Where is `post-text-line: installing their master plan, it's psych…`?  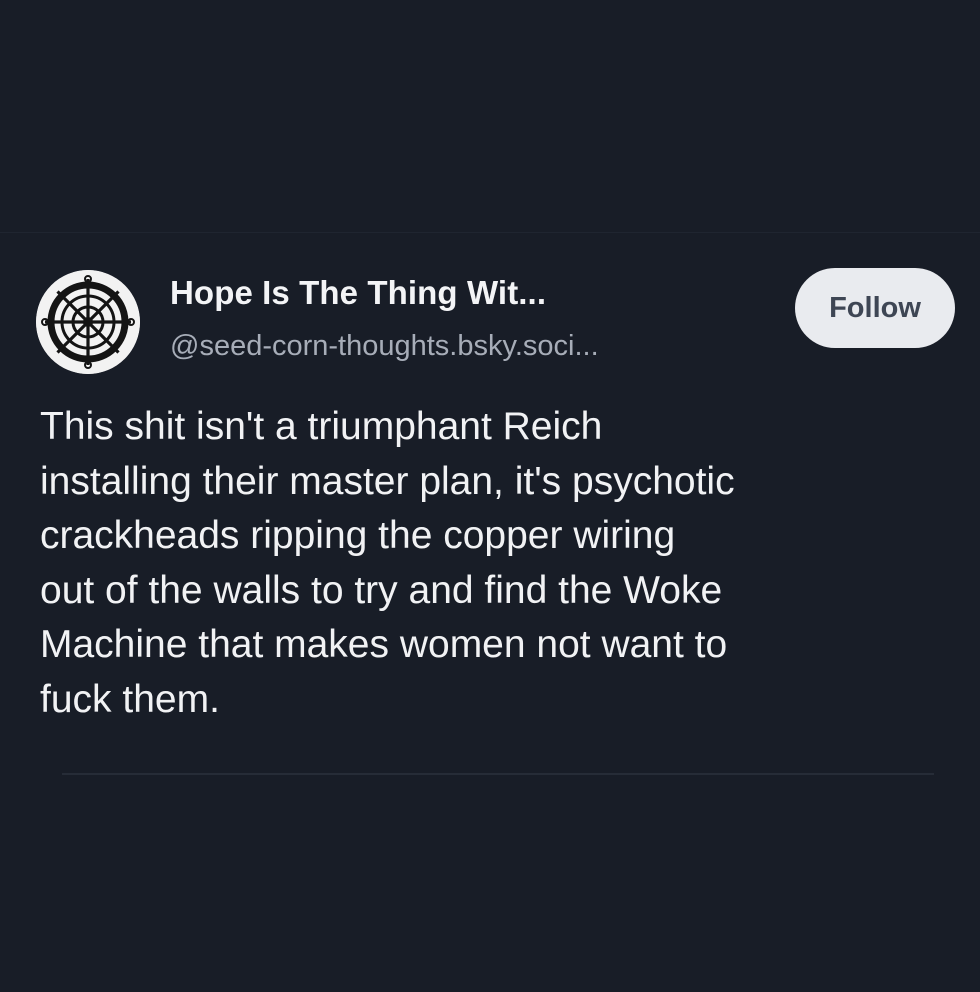 post-text-line: installing their master plan, it's psych… is located at coordinates (387, 481).